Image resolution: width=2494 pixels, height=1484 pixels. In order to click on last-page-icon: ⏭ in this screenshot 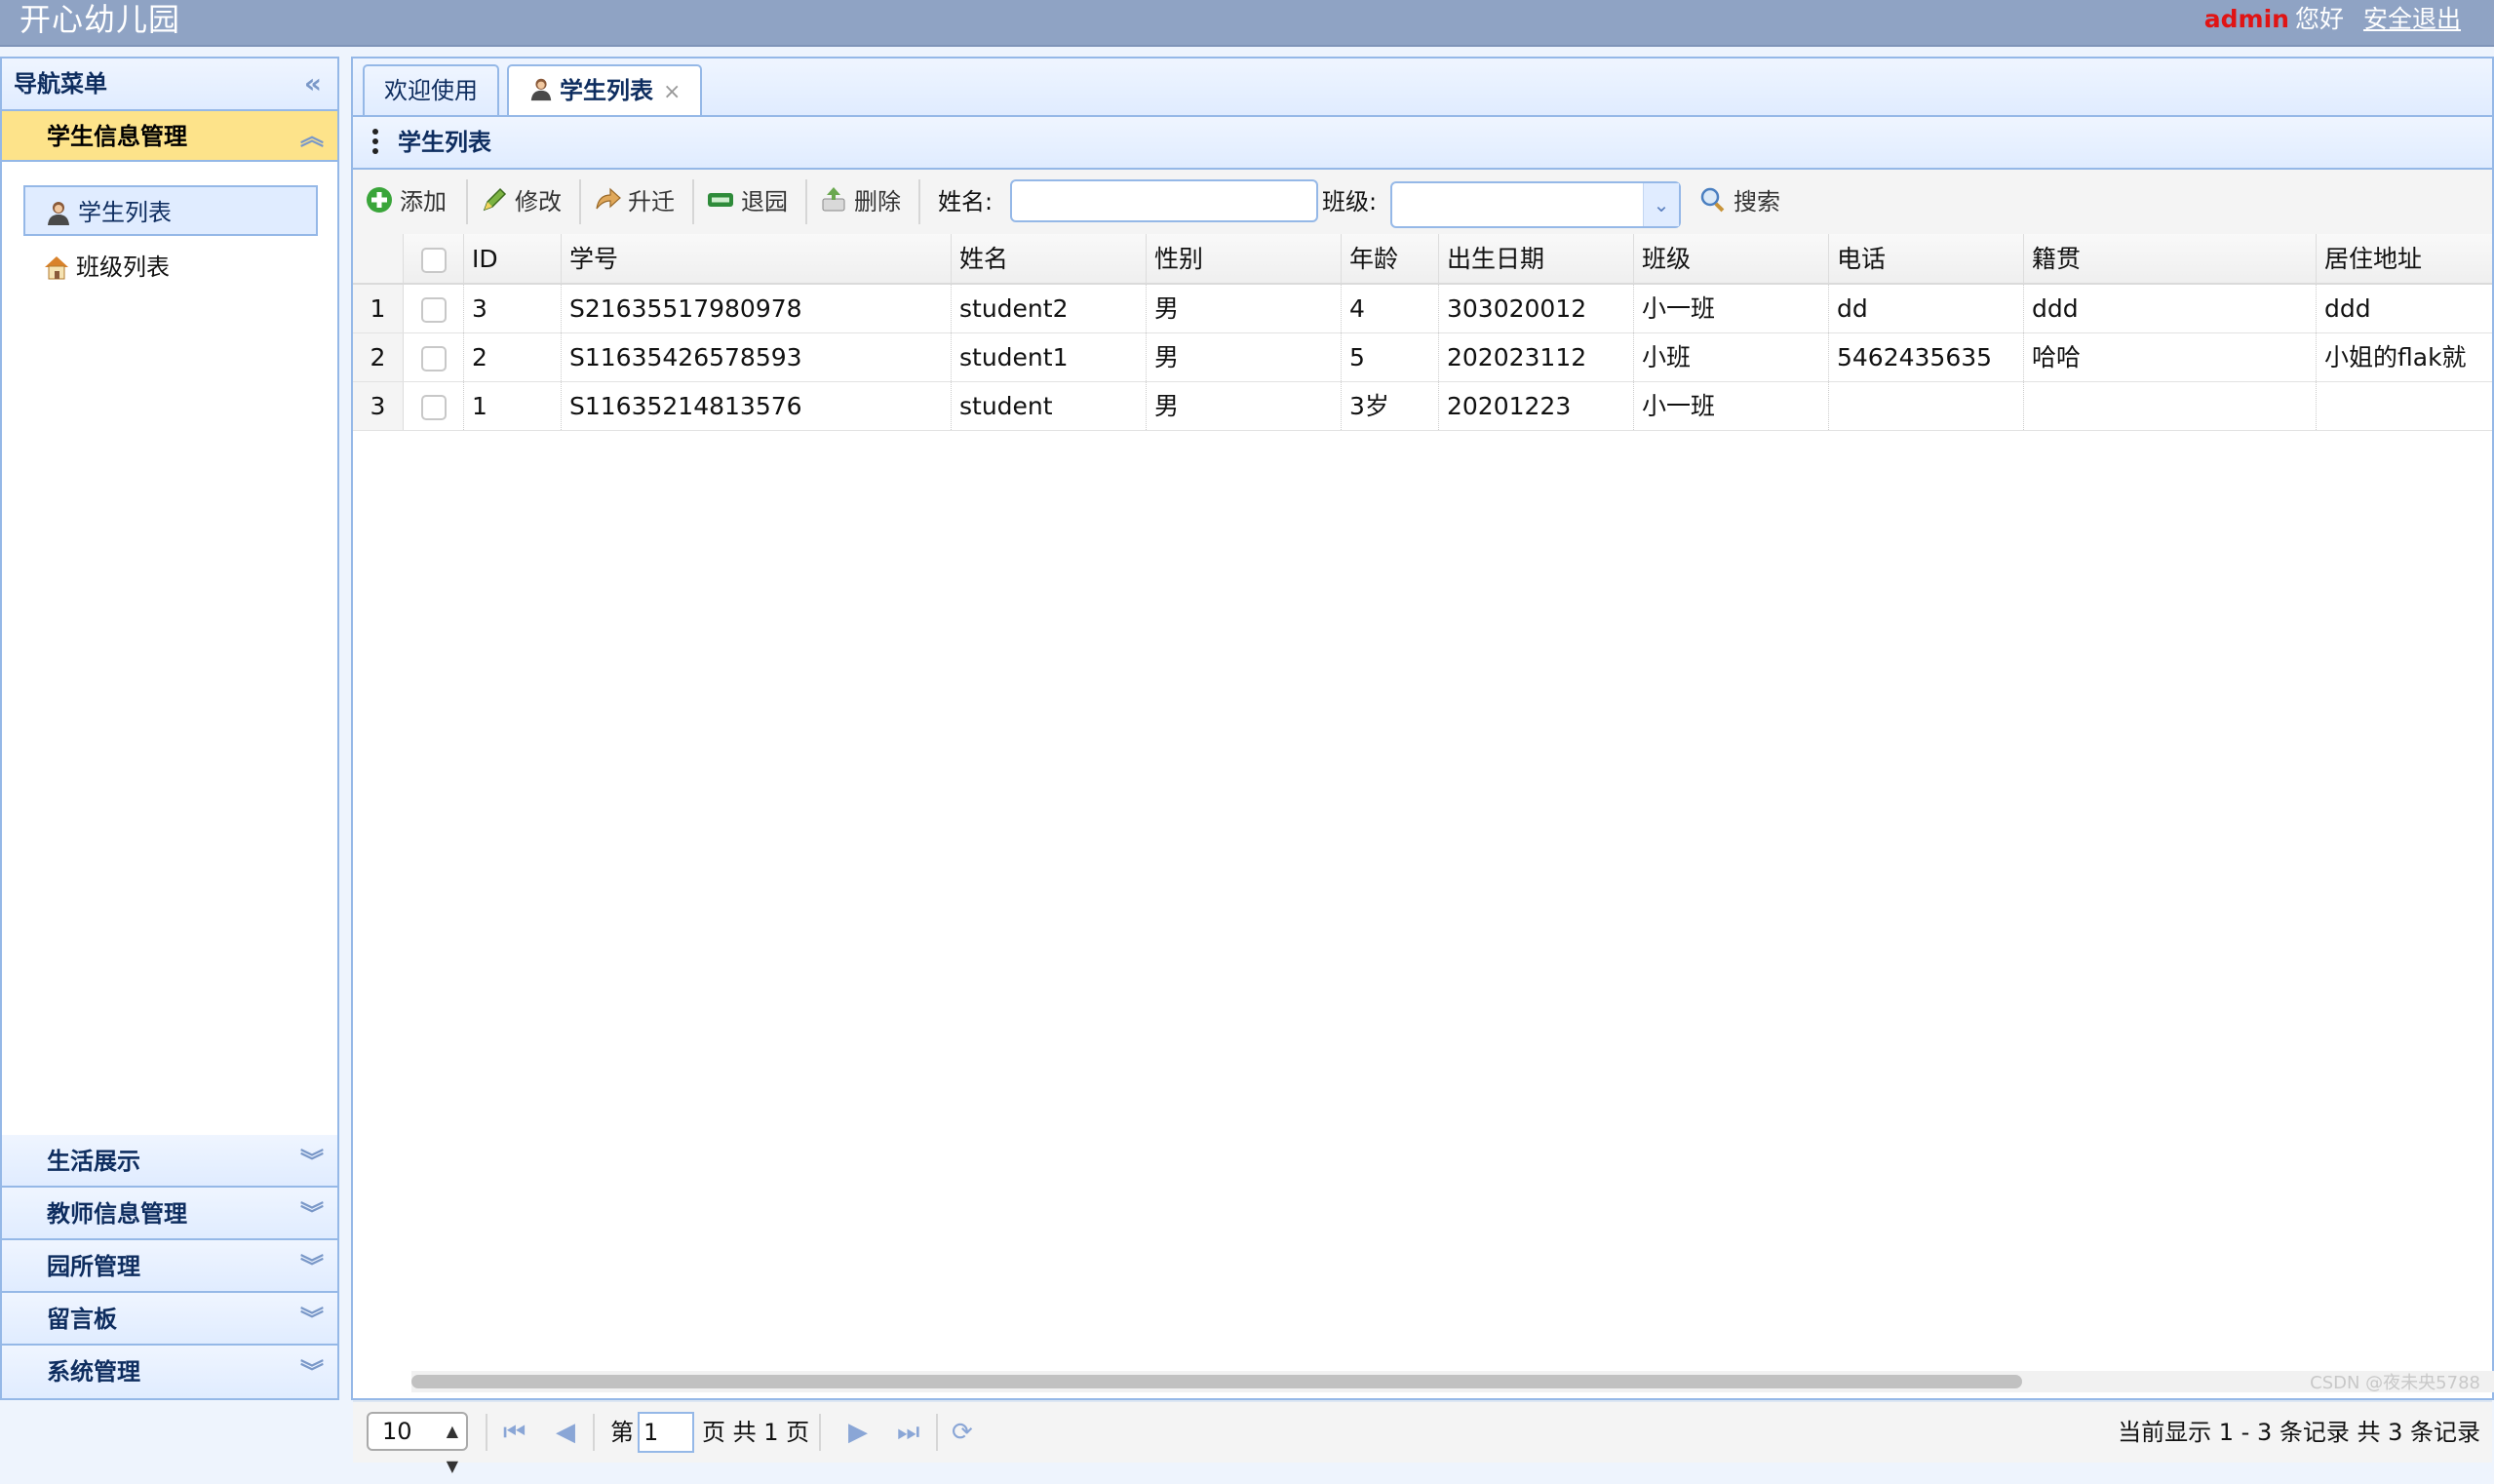, I will do `click(908, 1432)`.